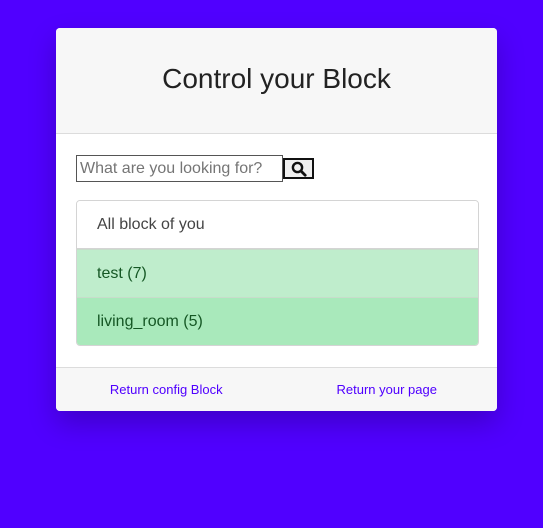 The width and height of the screenshot is (543, 528). Describe the element at coordinates (276, 78) in the screenshot. I see `page-title: Control your Block` at that location.